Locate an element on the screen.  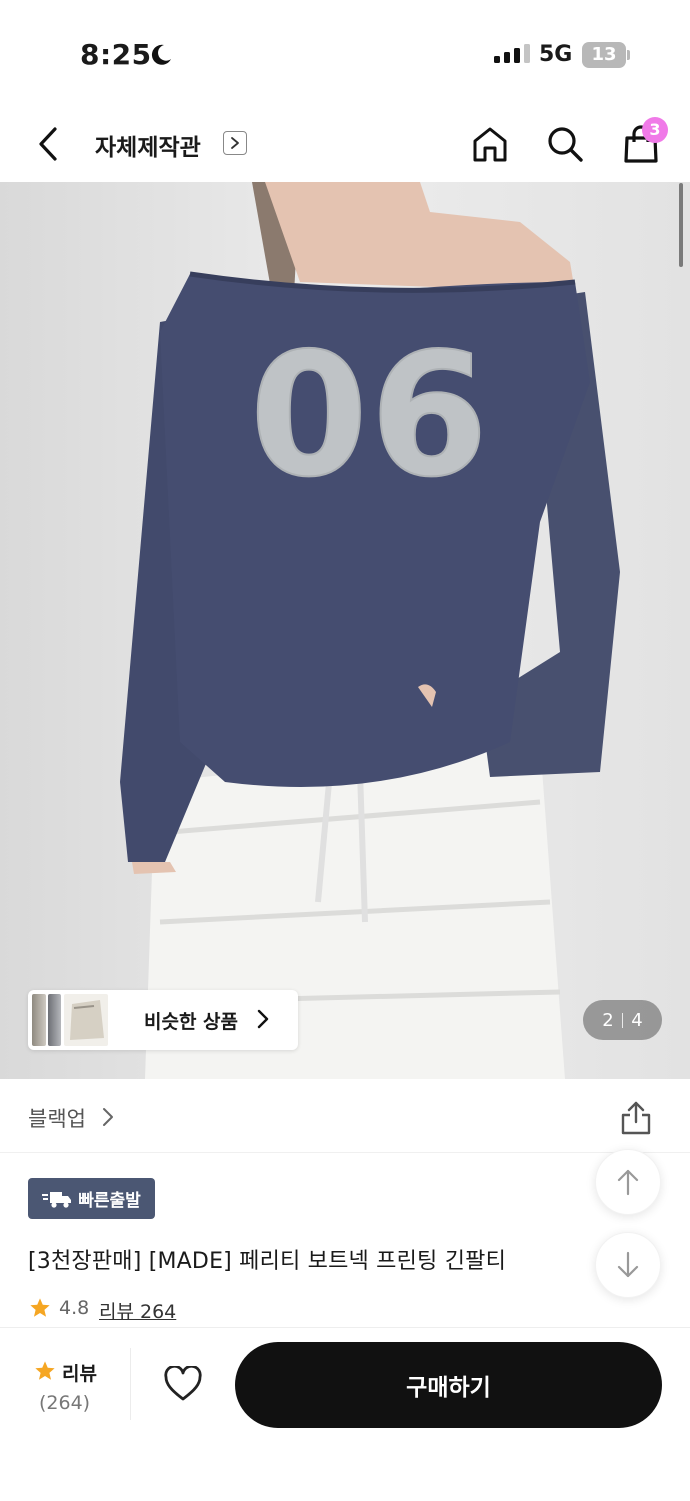
share-icon is located at coordinates (636, 1118).